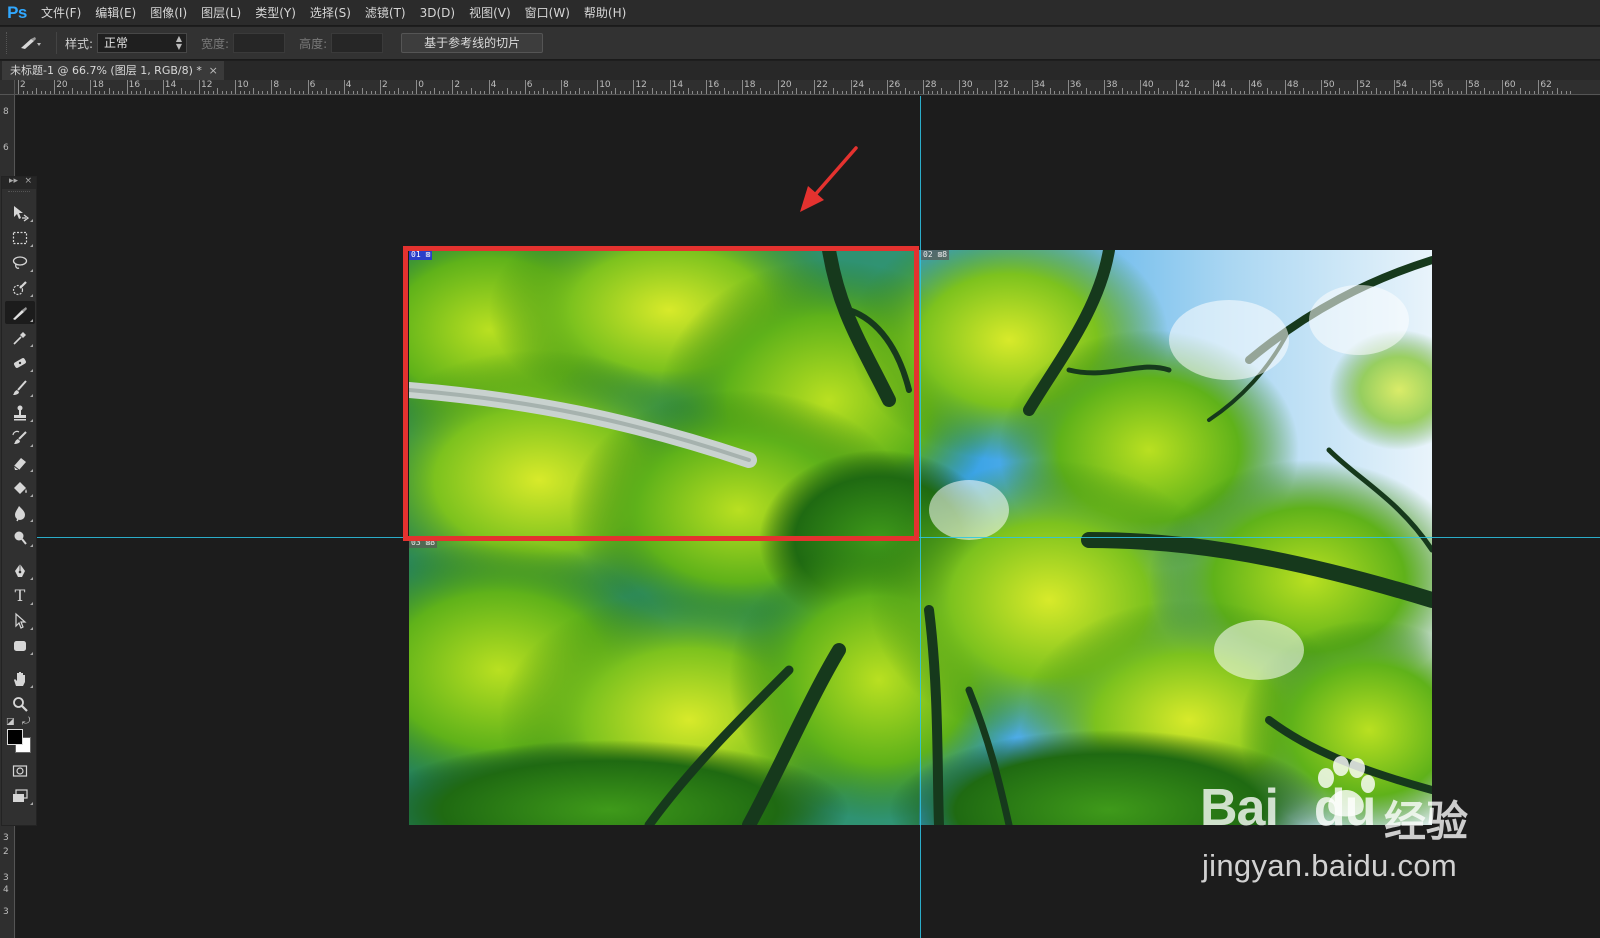  I want to click on lasso-tool, so click(20, 262).